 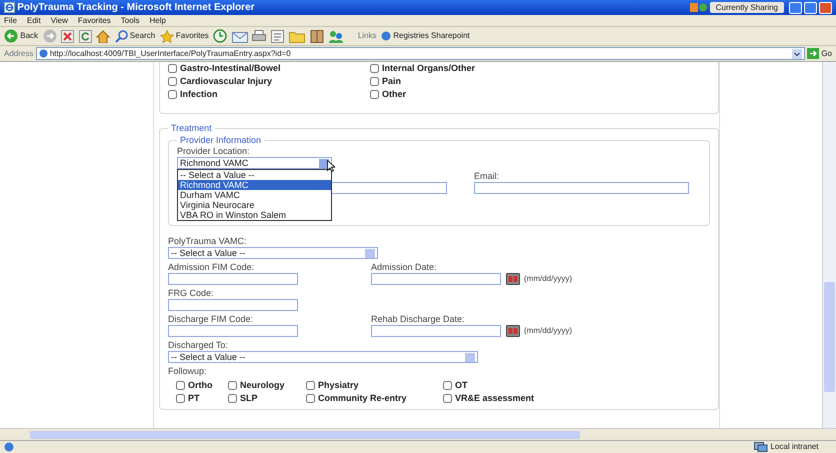 What do you see at coordinates (494, 398) in the screenshot?
I see `checkbox-label: VR&E assessment` at bounding box center [494, 398].